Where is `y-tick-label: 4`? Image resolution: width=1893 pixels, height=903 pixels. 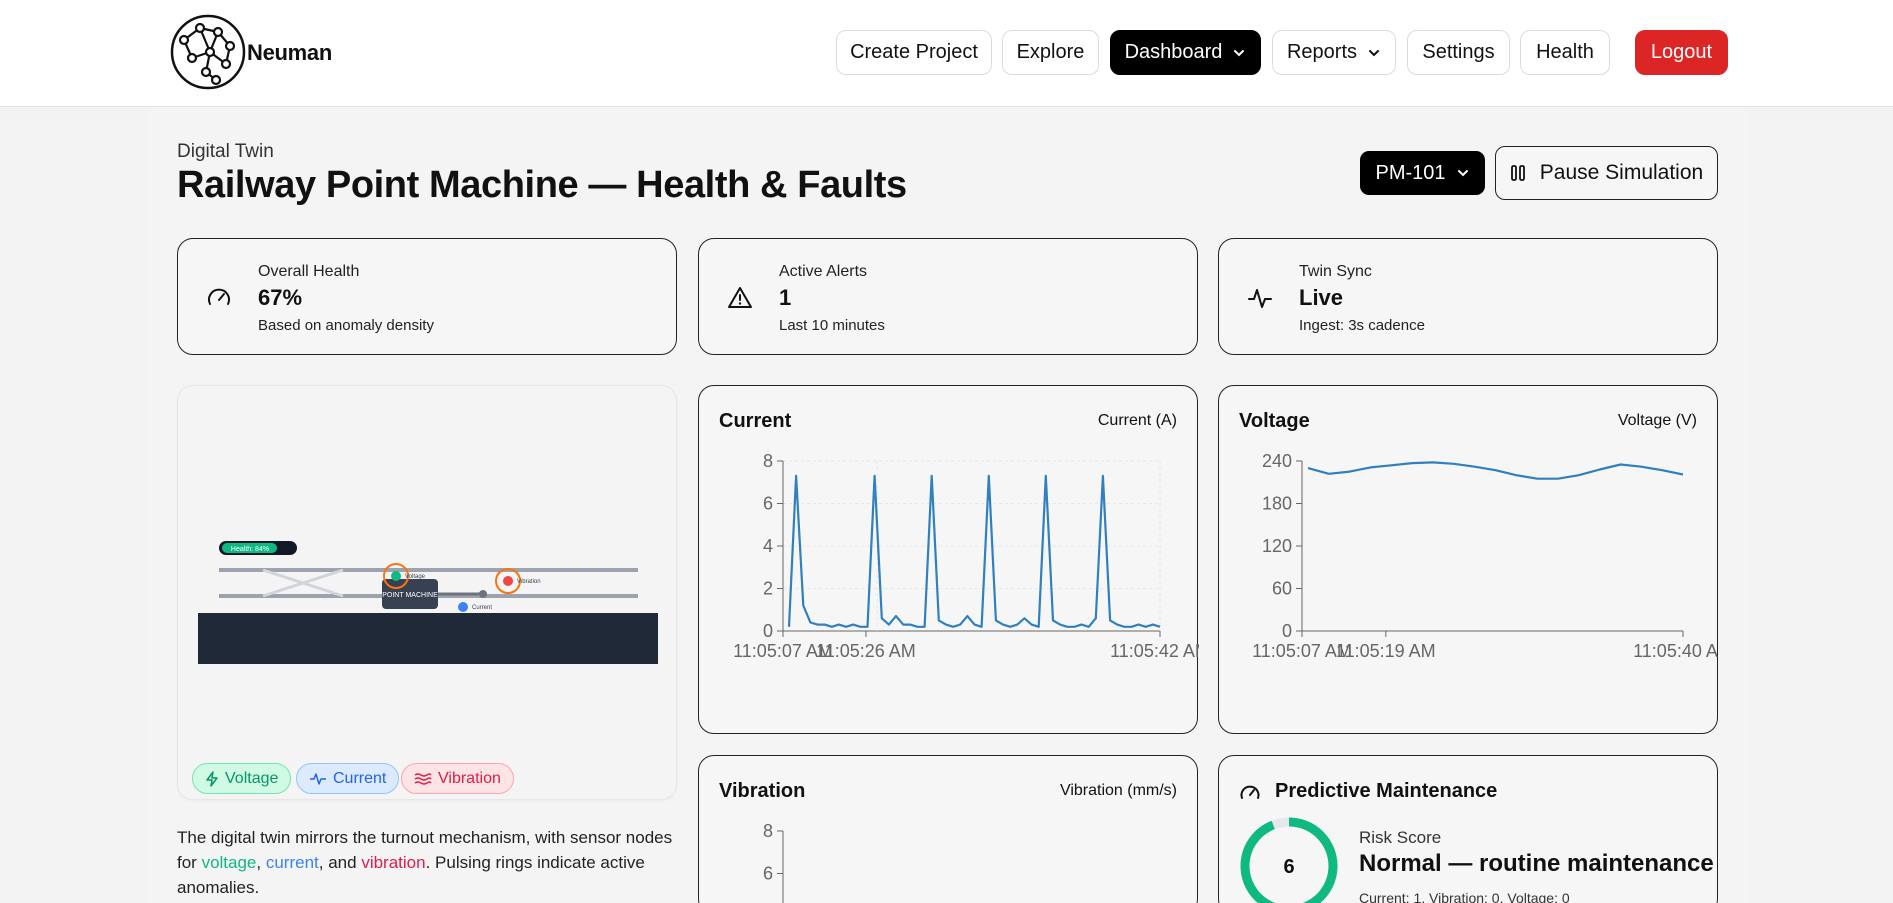 y-tick-label: 4 is located at coordinates (768, 546).